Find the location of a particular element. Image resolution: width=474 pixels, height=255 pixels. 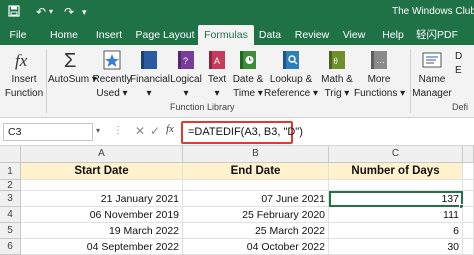

cell-b2 is located at coordinates (256, 185).